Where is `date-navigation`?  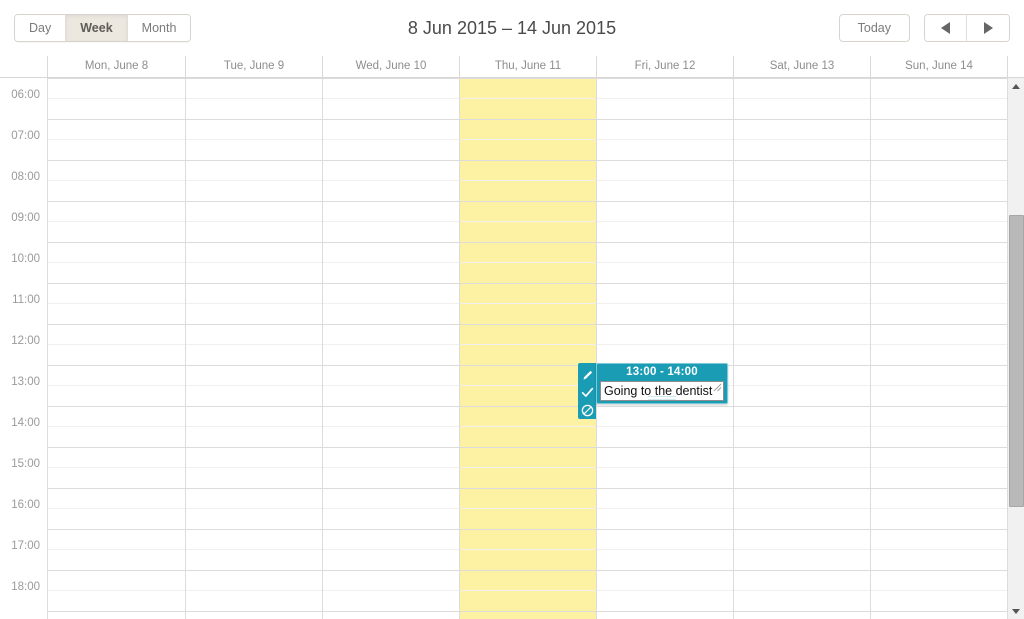 date-navigation is located at coordinates (967, 28).